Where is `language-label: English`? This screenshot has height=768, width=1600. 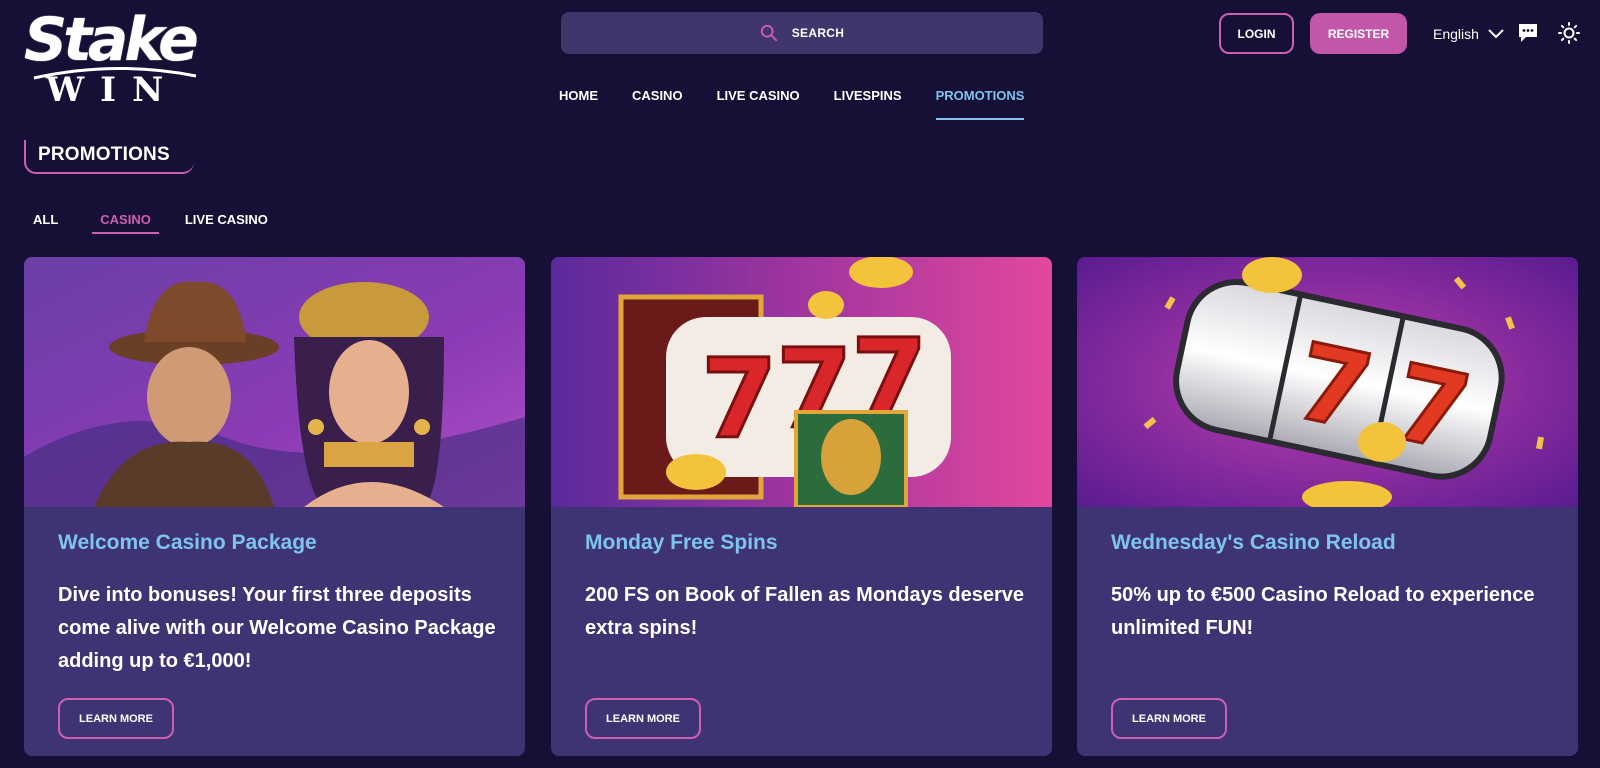
language-label: English is located at coordinates (1456, 34).